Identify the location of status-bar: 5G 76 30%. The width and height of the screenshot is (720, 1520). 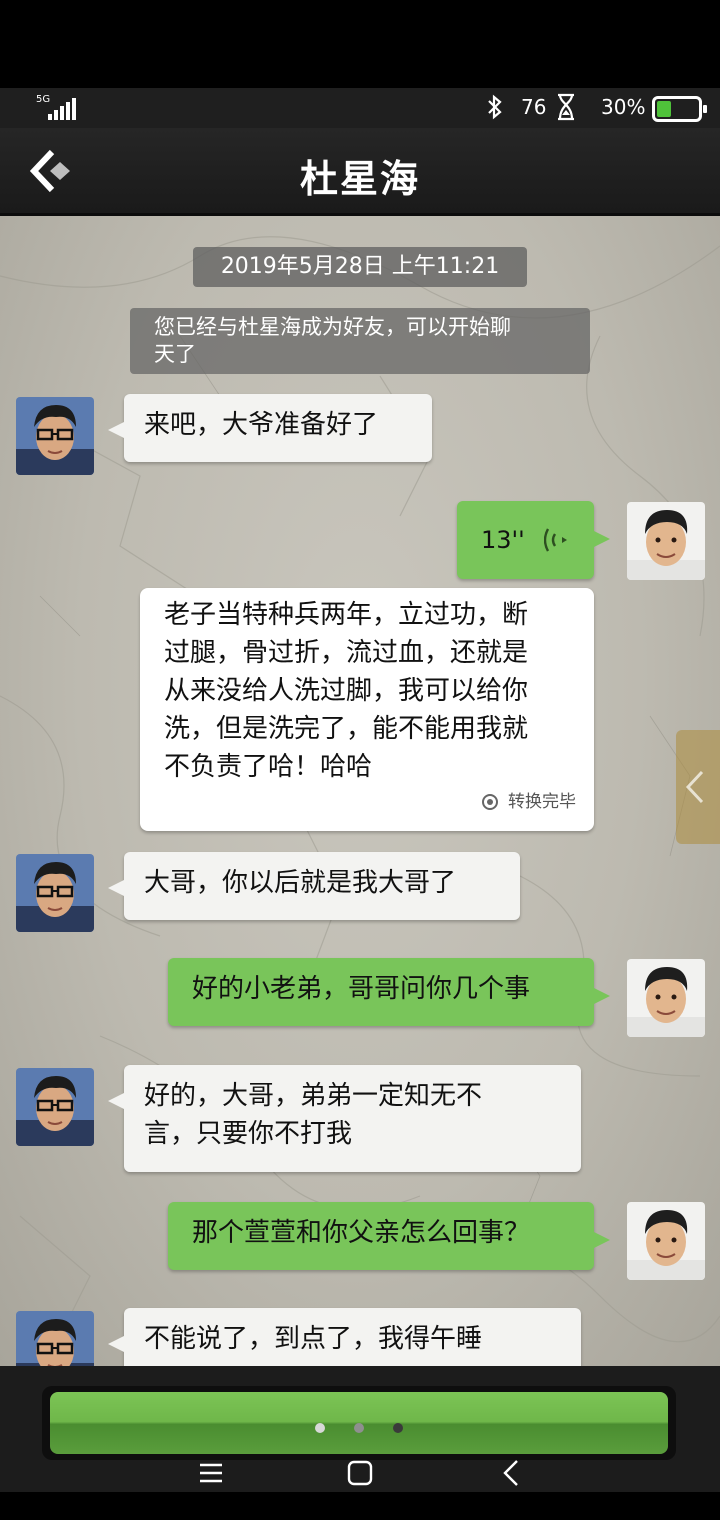
(360, 108).